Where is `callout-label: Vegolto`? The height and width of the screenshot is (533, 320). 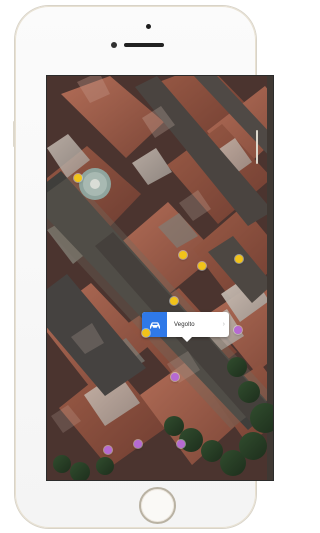 callout-label: Vegolto is located at coordinates (184, 324).